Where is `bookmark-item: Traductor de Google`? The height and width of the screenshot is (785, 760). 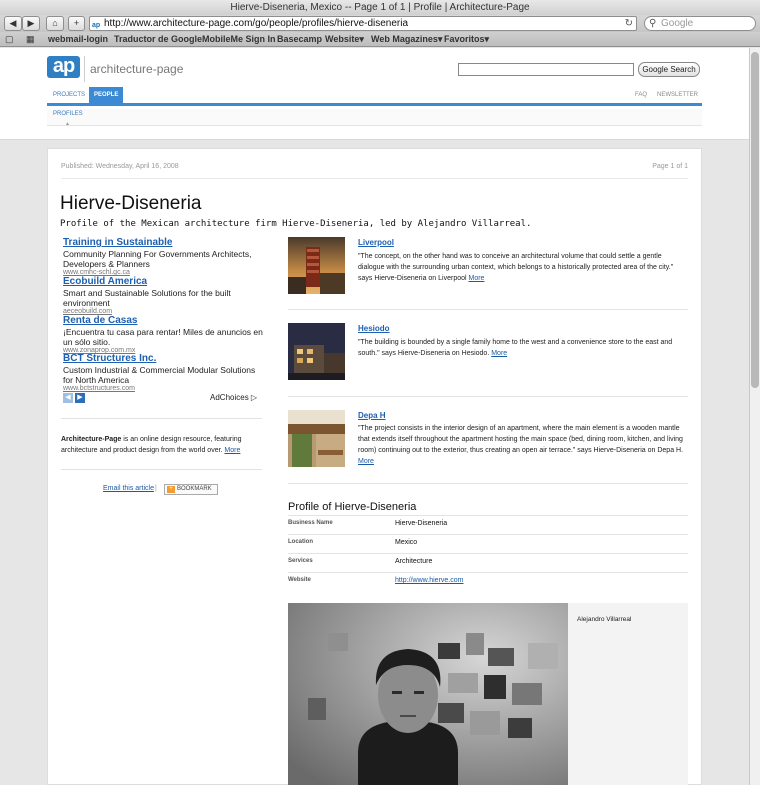
bookmark-item: Traductor de Google is located at coordinates (158, 39).